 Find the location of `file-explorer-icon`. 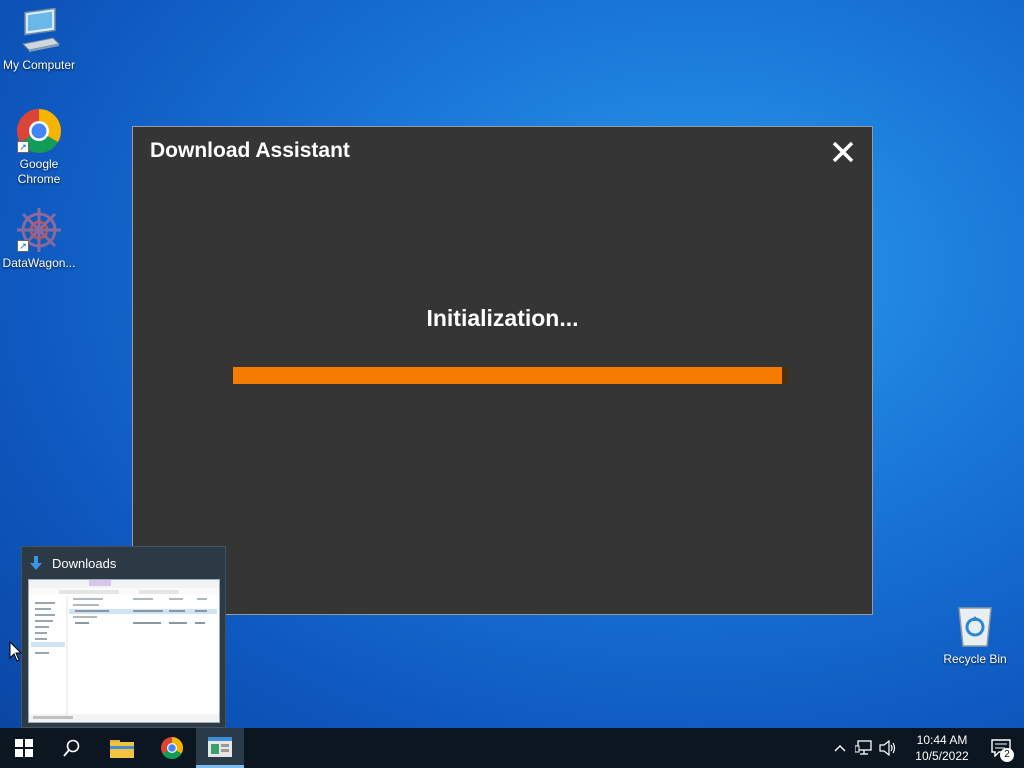

file-explorer-icon is located at coordinates (122, 749).